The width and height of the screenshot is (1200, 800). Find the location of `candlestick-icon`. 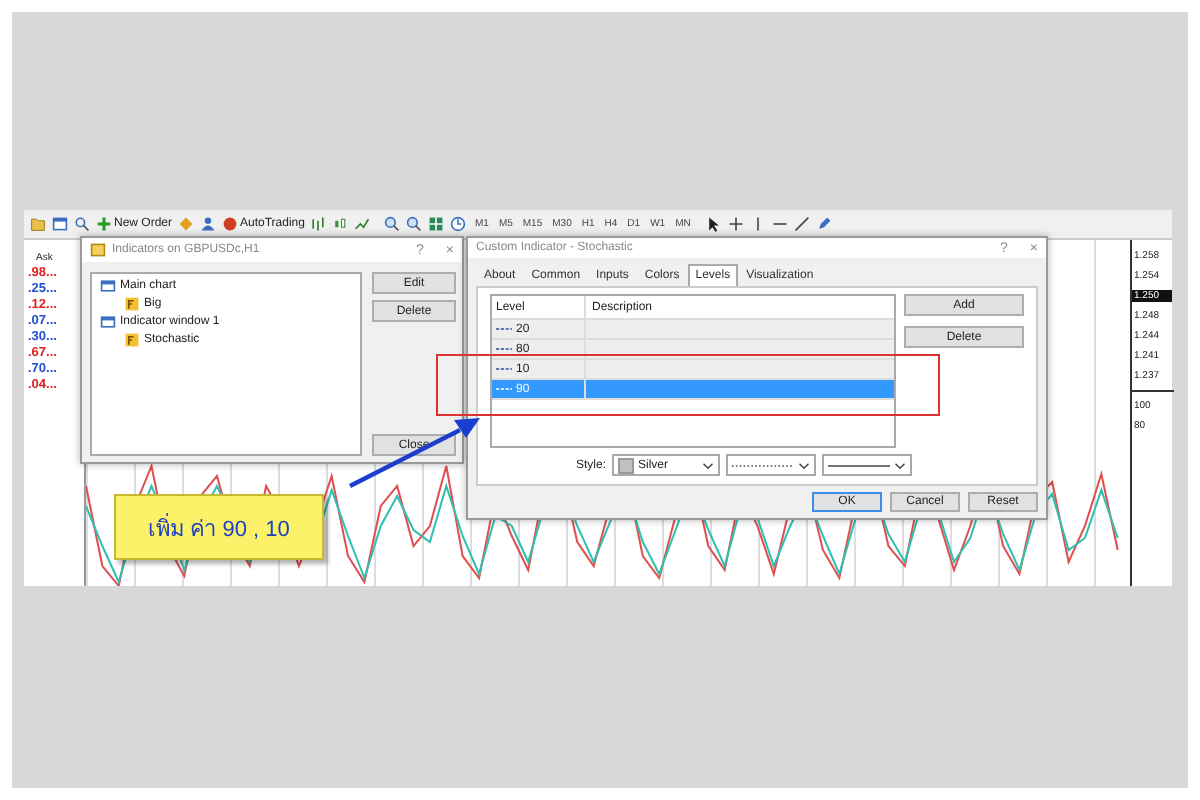

candlestick-icon is located at coordinates (340, 224).